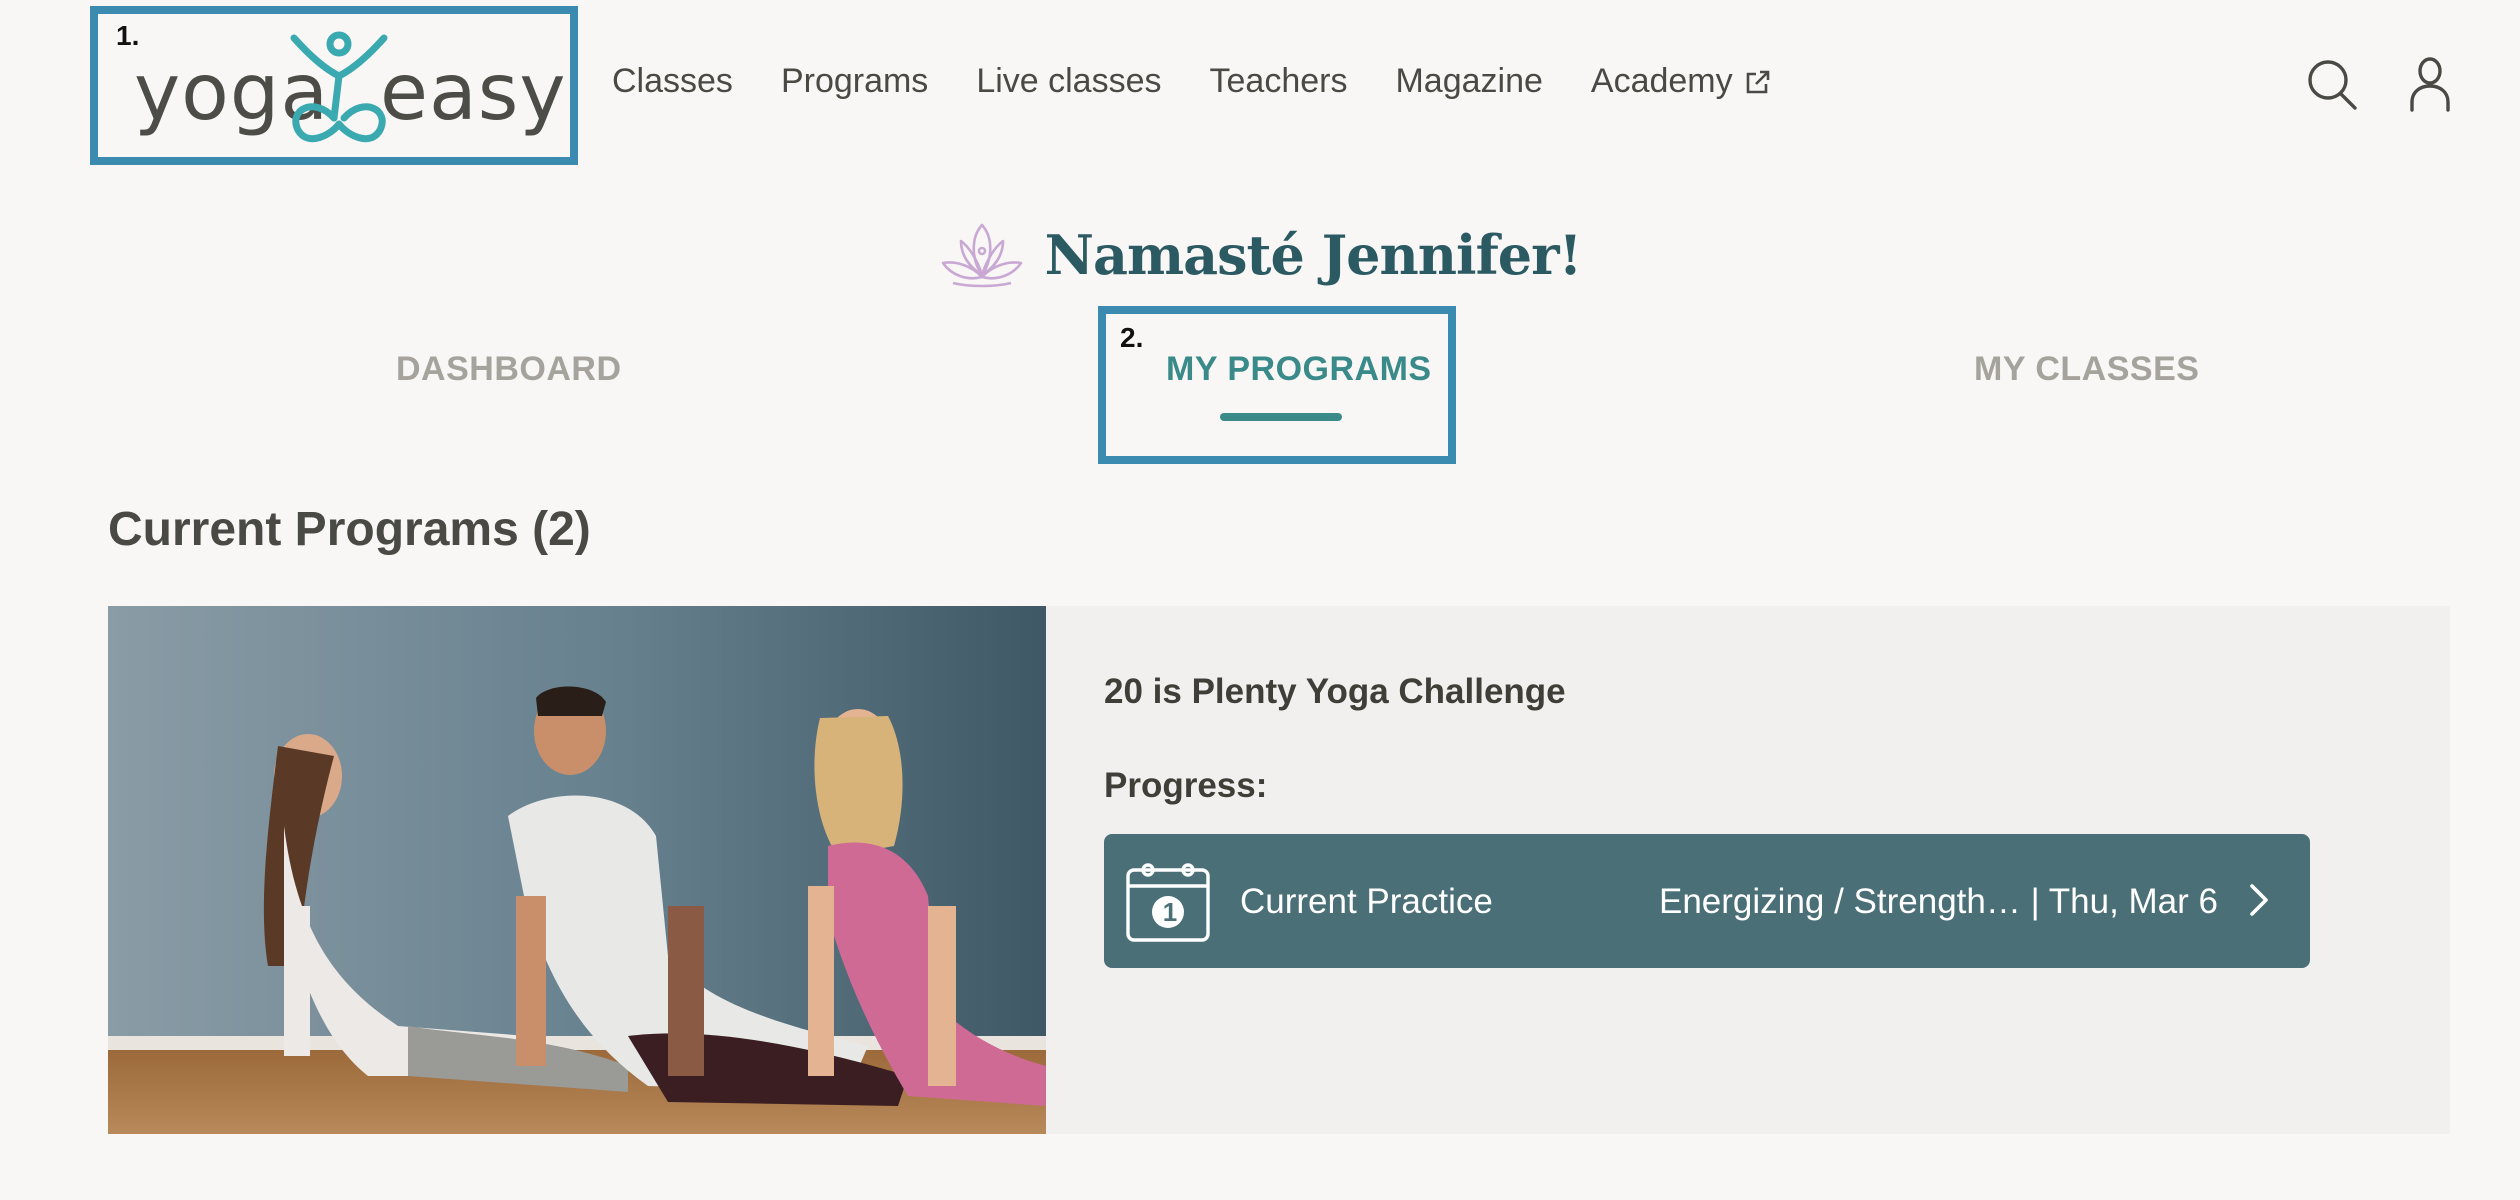 The image size is (2520, 1200). I want to click on chevron-right-icon, so click(2259, 900).